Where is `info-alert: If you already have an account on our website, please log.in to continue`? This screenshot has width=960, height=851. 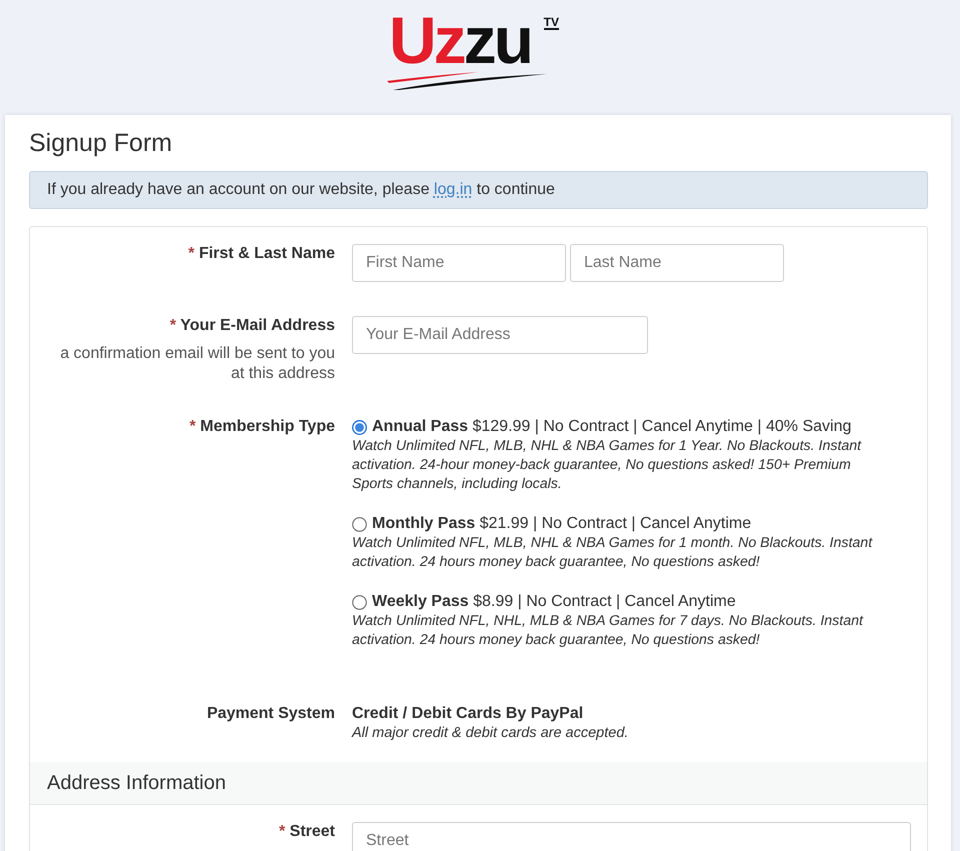
info-alert: If you already have an account on our website, please log.in to continue is located at coordinates (478, 190).